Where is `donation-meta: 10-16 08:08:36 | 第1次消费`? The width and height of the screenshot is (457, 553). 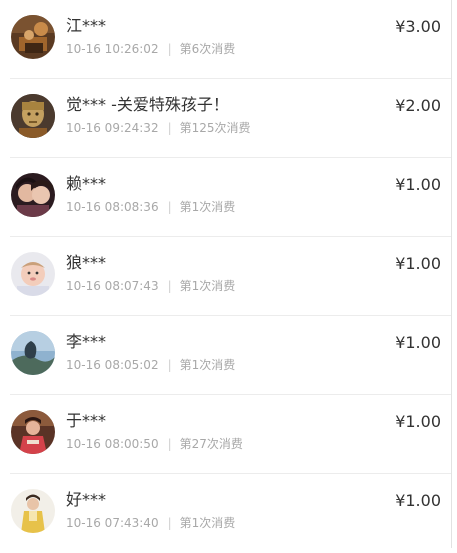
donation-meta: 10-16 08:08:36 | 第1次消费 is located at coordinates (150, 207).